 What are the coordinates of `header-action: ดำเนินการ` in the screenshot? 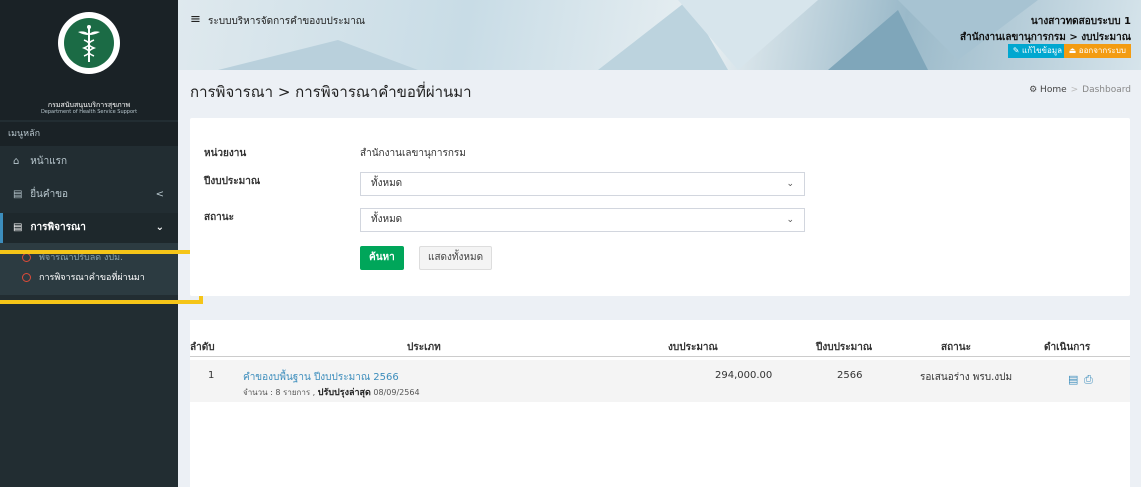 It's located at (1067, 347).